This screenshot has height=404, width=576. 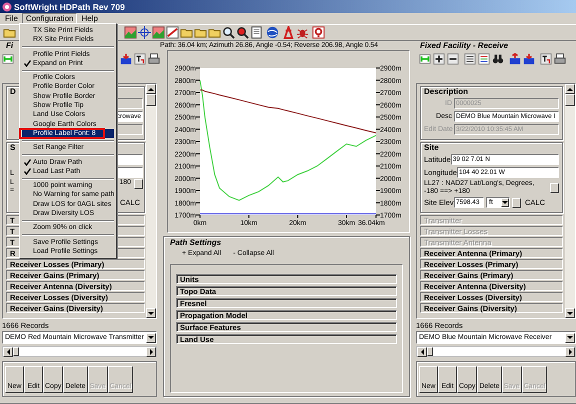 I want to click on transmitter-icon, so click(x=515, y=58).